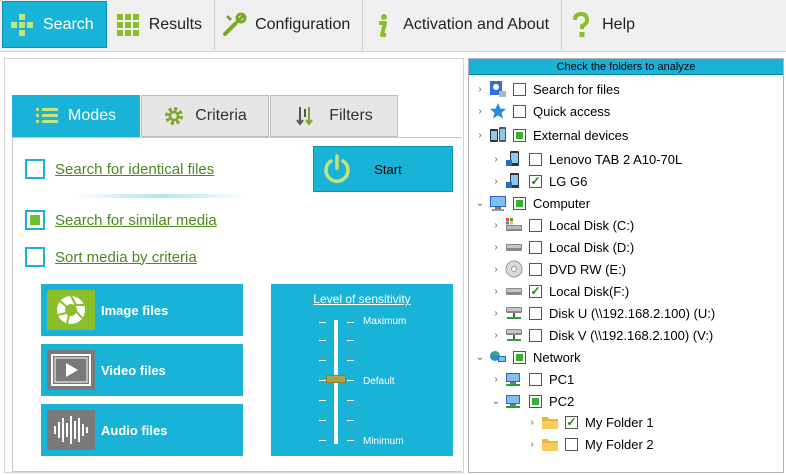  I want to click on nav-search-button: Search, so click(54, 24).